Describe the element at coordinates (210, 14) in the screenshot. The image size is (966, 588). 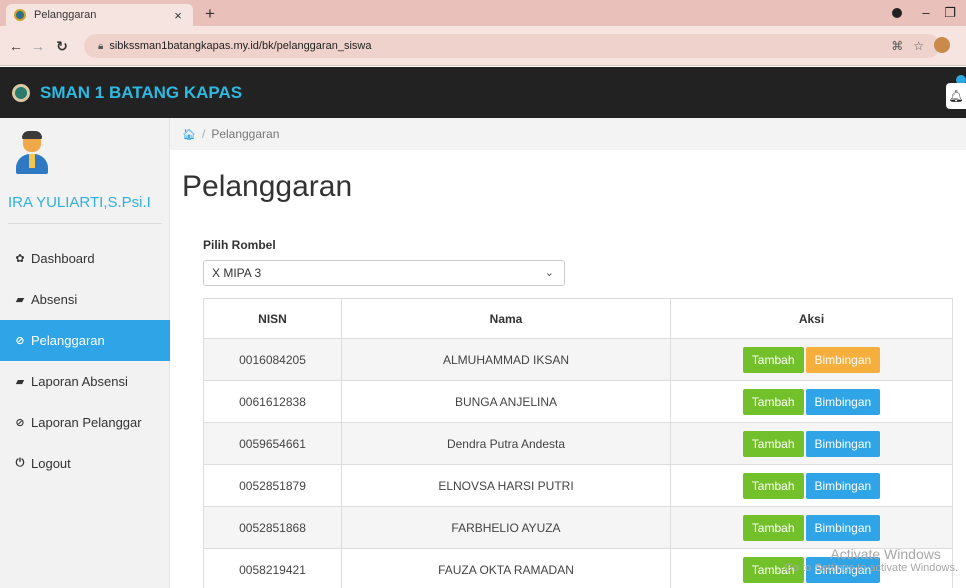
I see `new-tab-button: +` at that location.